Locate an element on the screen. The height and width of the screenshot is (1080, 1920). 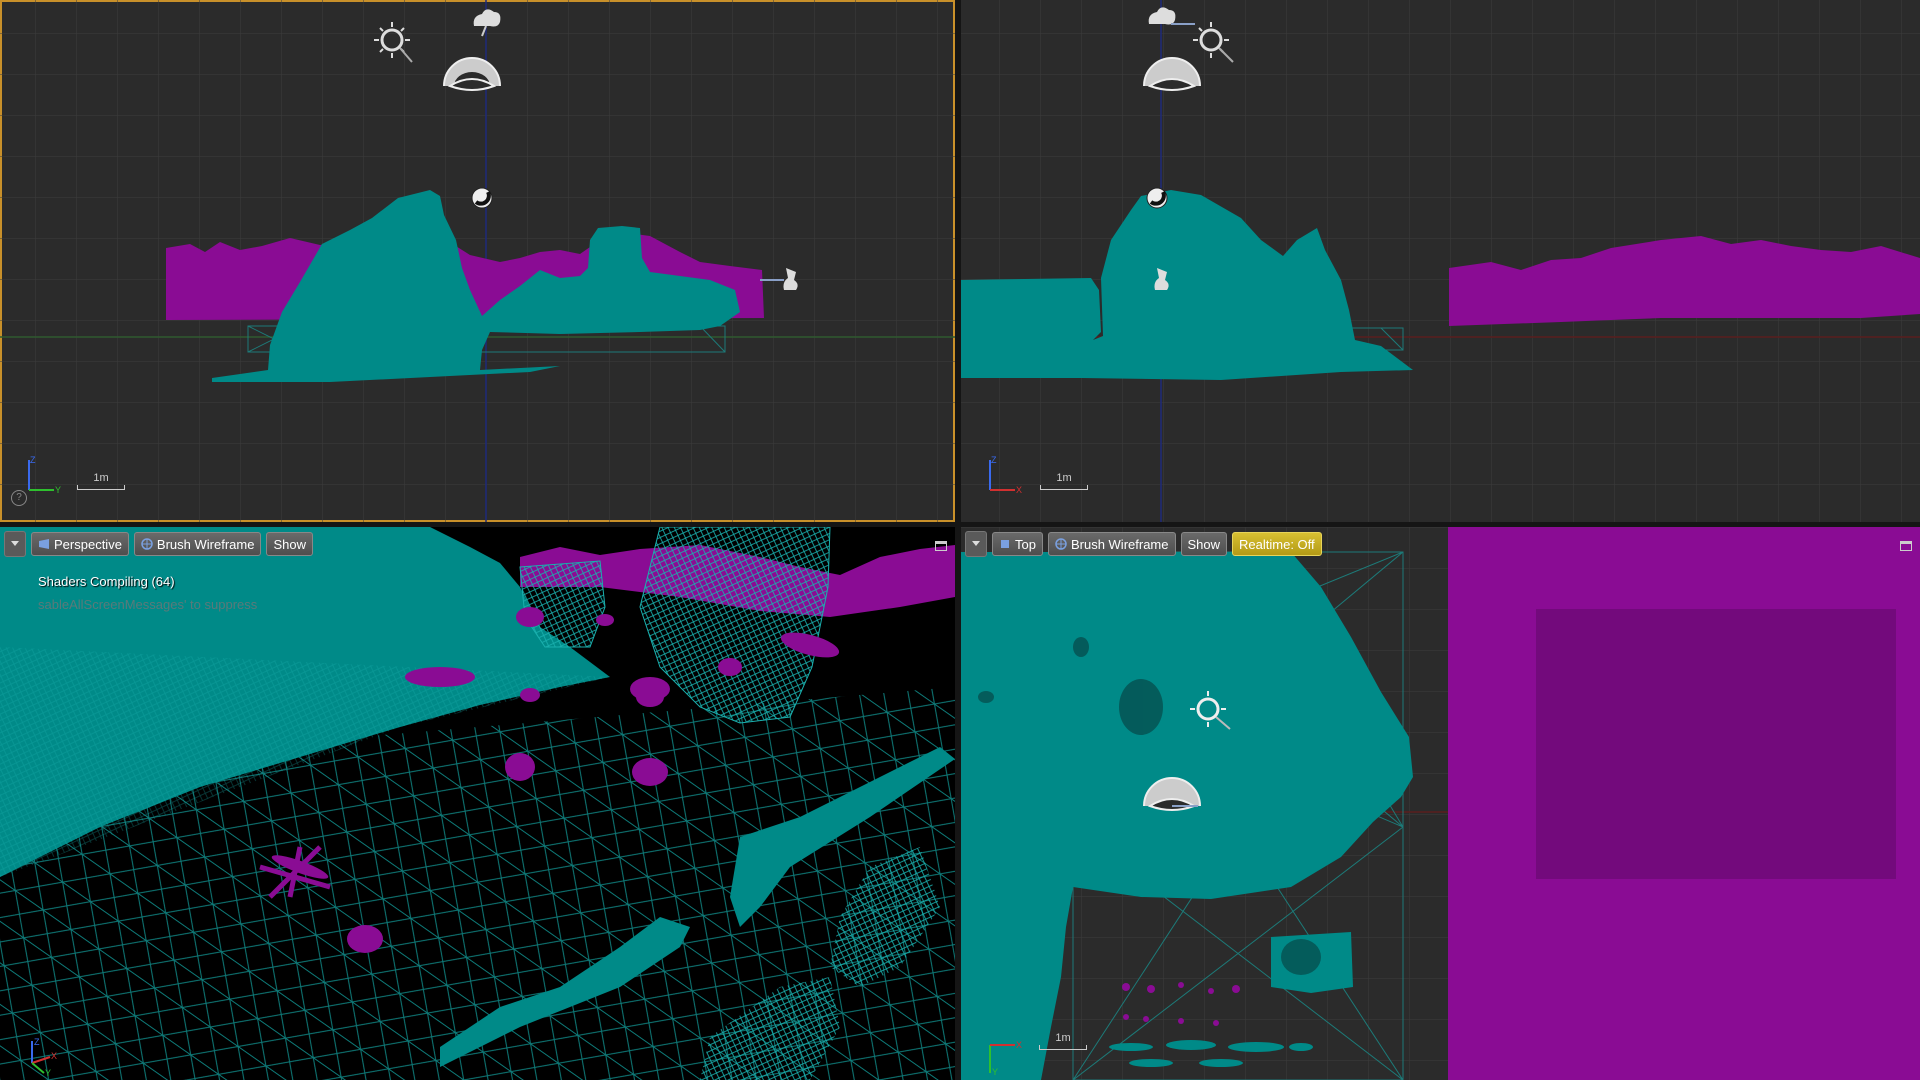
view-mode-button: Top is located at coordinates (1017, 544).